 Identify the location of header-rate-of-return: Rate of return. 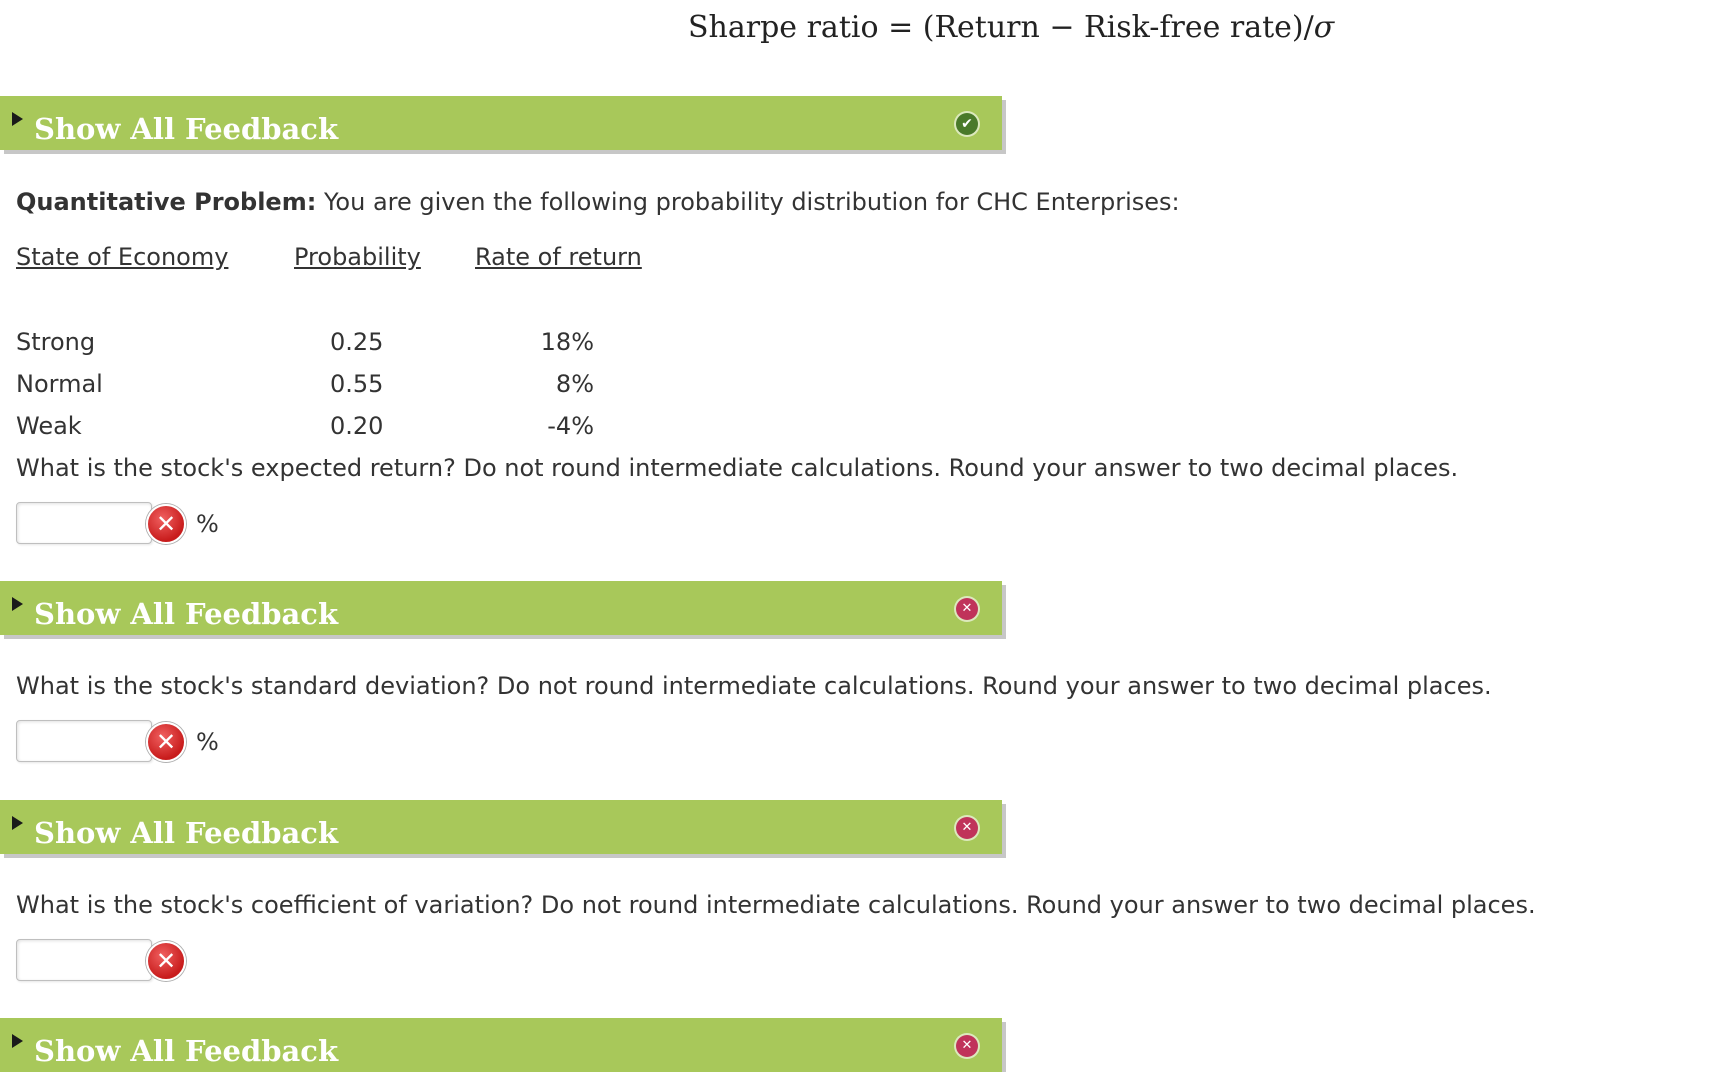
(558, 257).